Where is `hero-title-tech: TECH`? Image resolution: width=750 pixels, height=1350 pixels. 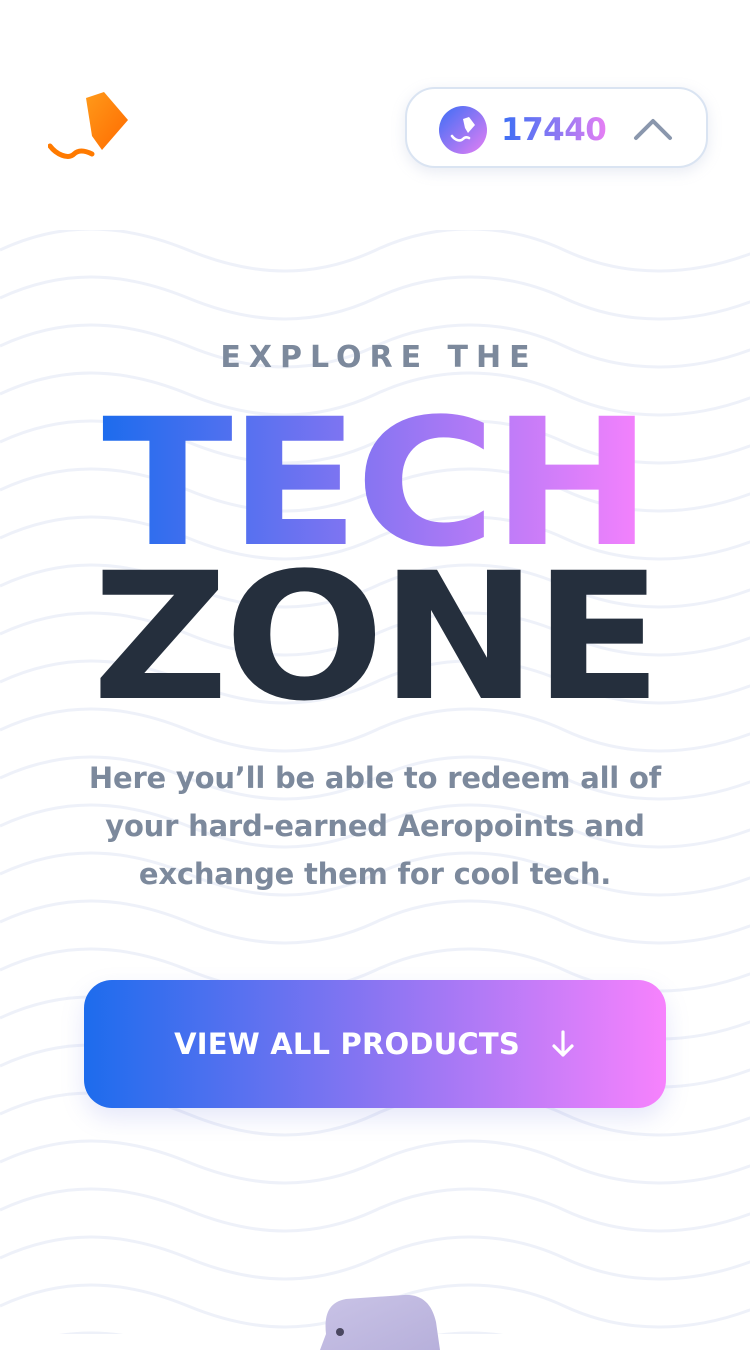
hero-title-tech: TECH is located at coordinates (377, 477).